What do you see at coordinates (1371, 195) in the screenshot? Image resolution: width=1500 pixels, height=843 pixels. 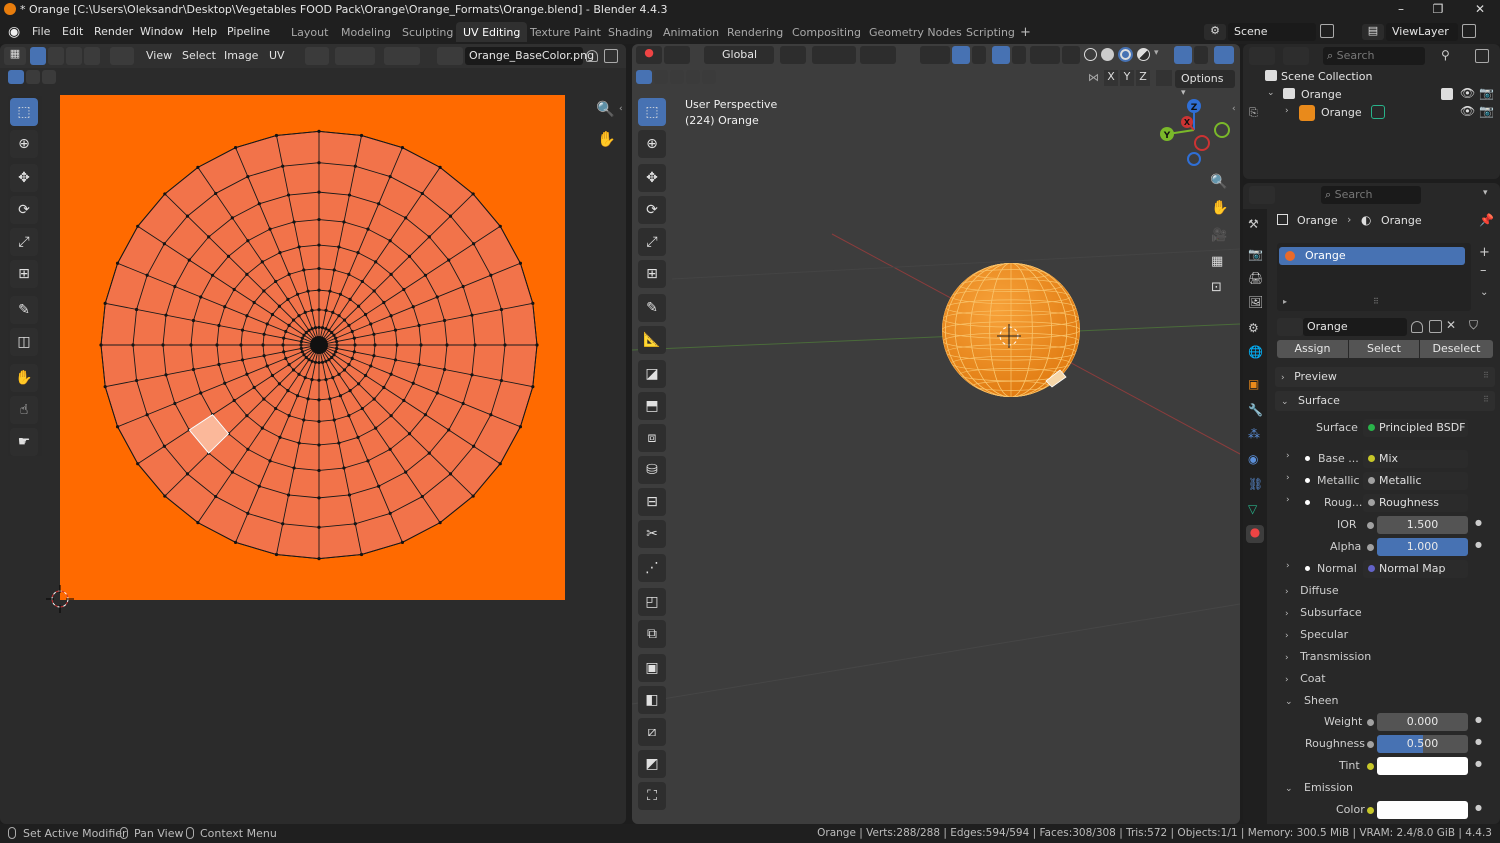 I see `properties-search: ⌕ Search` at bounding box center [1371, 195].